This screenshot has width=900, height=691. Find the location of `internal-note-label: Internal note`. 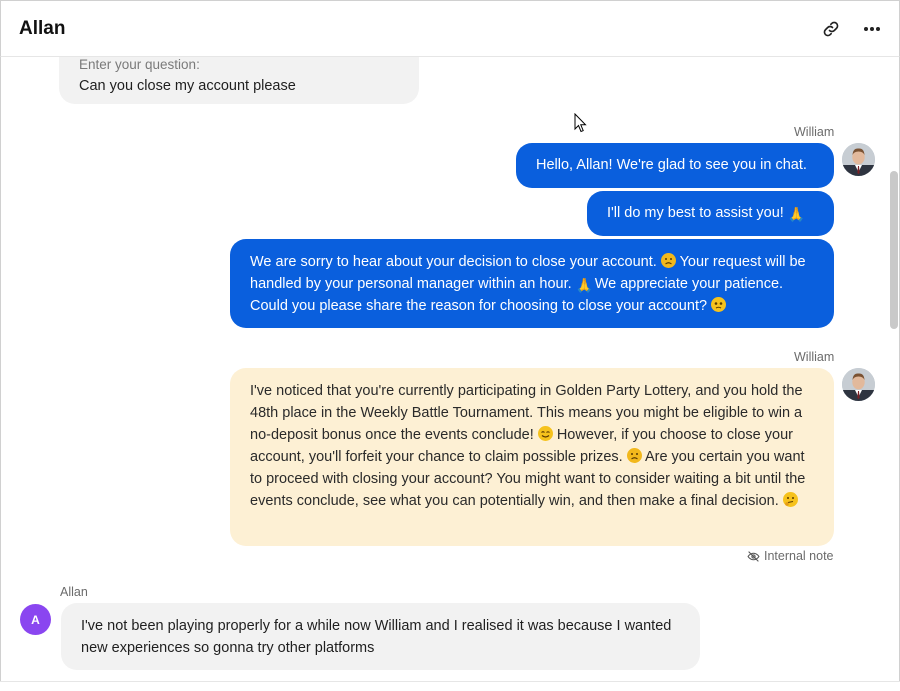

internal-note-label: Internal note is located at coordinates (799, 556).